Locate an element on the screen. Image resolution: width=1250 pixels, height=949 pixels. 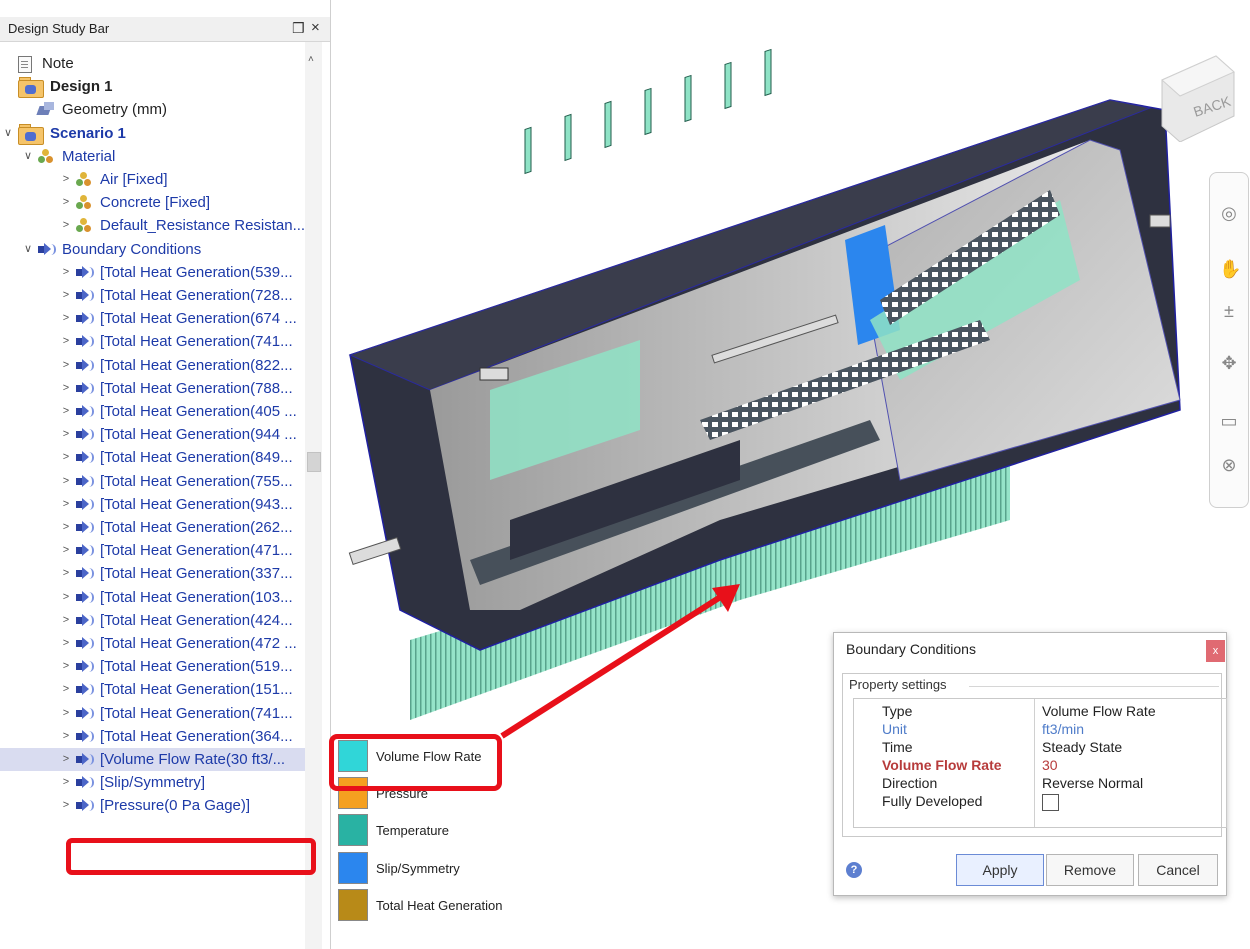
pan-hand-icon: ✋ is located at coordinates (1230, 269).